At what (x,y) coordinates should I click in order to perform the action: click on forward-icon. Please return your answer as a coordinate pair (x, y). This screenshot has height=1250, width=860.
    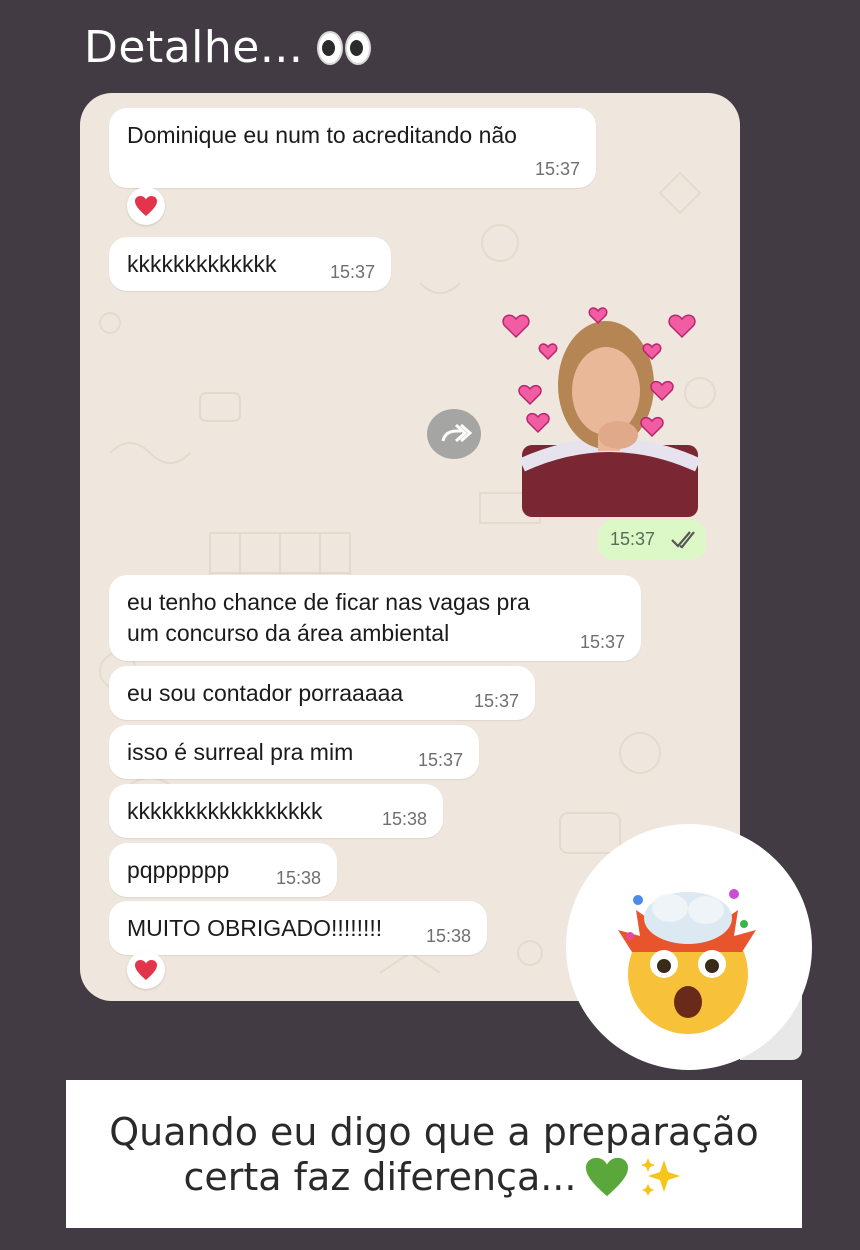
    Looking at the image, I should click on (457, 433).